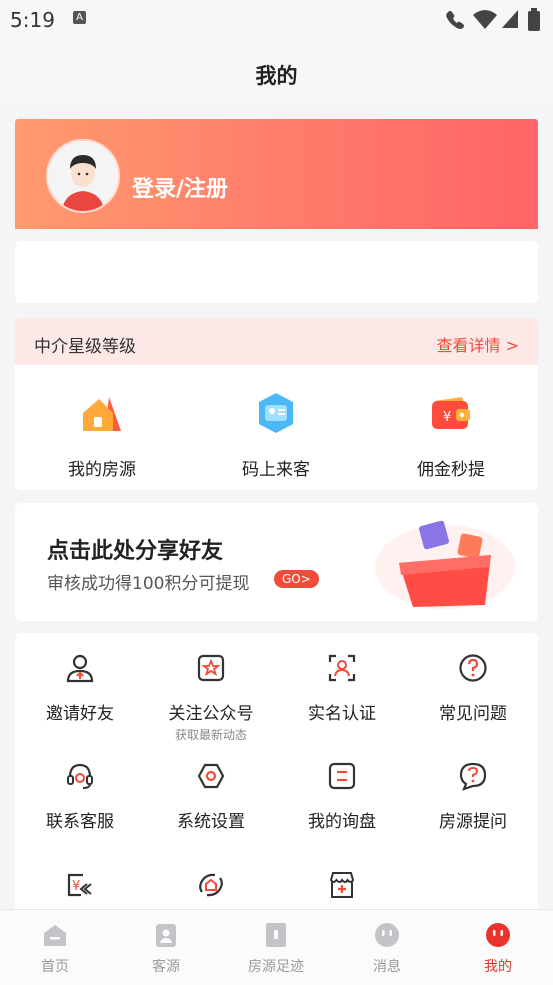 Image resolution: width=553 pixels, height=985 pixels. I want to click on service-my-inquiries: 我的询盘, so click(342, 796).